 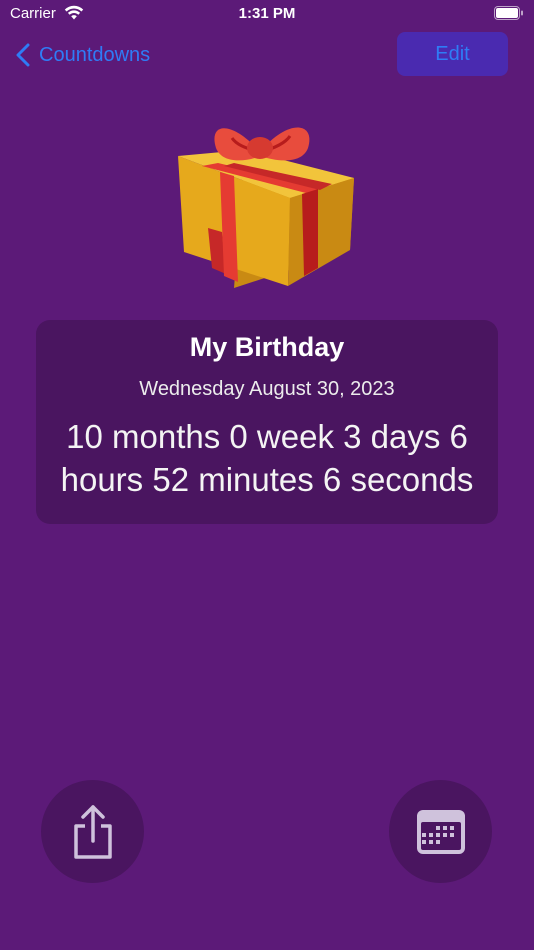 I want to click on event-date: Wednesday August 30, 2023, so click(x=267, y=389).